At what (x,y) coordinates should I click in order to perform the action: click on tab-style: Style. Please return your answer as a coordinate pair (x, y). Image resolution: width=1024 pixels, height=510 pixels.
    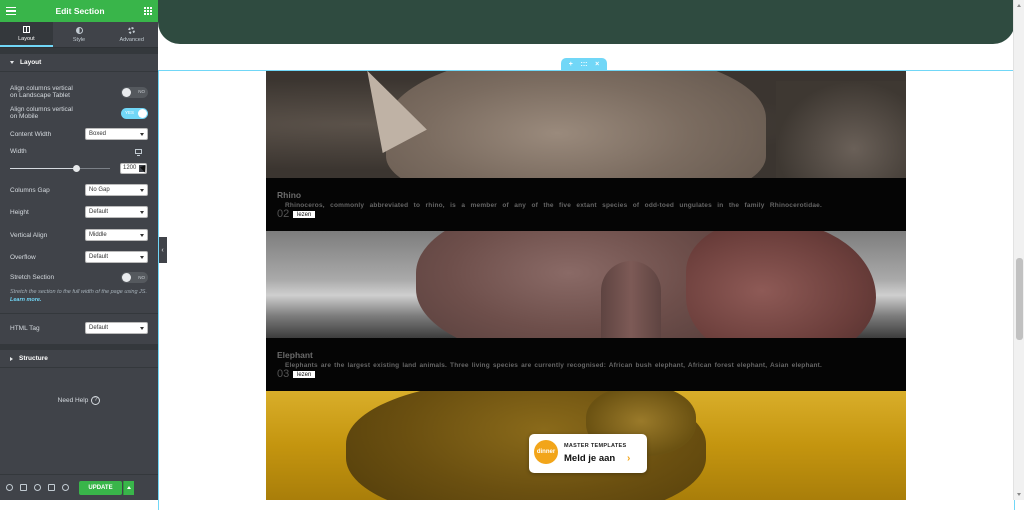
    Looking at the image, I should click on (79, 34).